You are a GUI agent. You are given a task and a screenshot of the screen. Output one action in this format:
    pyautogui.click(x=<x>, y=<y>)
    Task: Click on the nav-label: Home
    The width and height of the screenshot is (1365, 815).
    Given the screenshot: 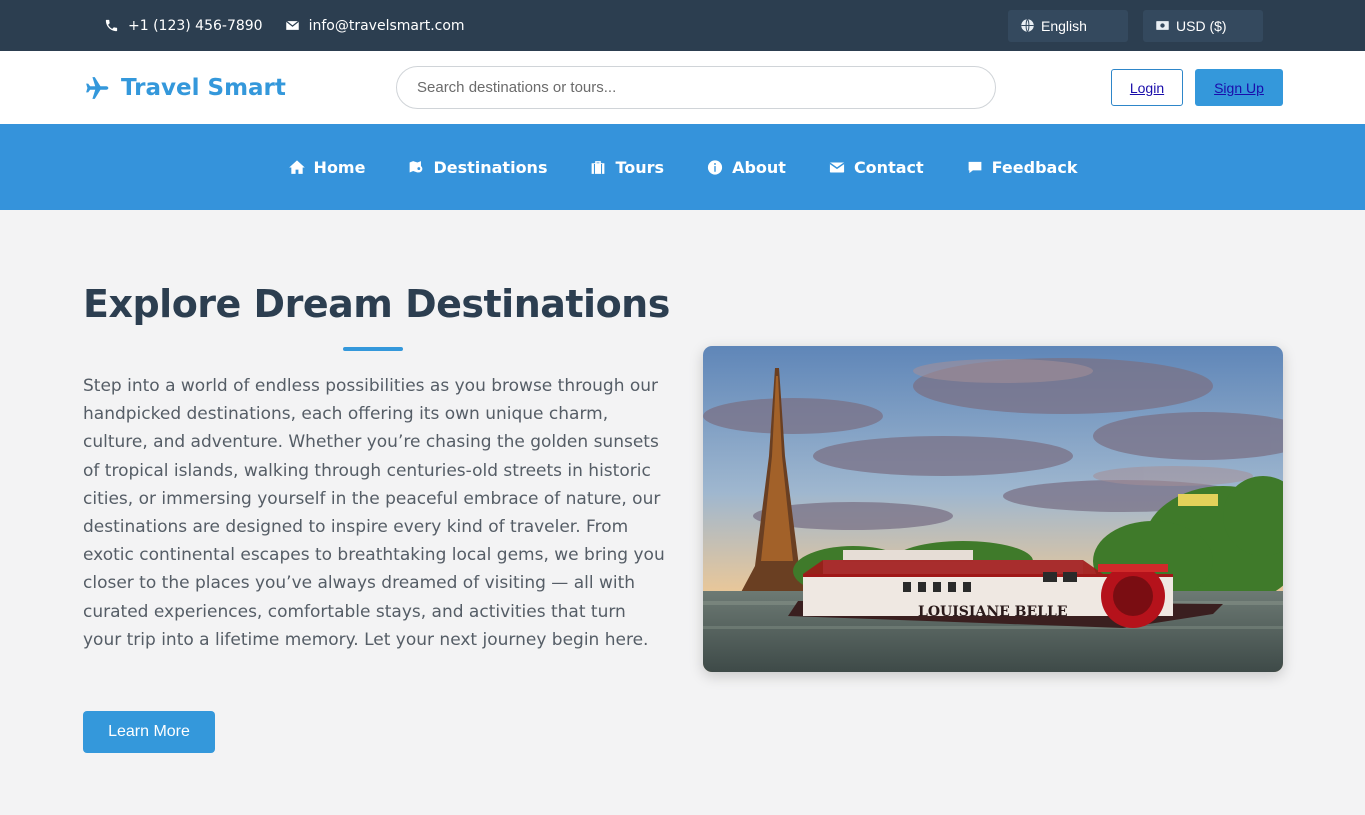 What is the action you would take?
    pyautogui.click(x=339, y=167)
    